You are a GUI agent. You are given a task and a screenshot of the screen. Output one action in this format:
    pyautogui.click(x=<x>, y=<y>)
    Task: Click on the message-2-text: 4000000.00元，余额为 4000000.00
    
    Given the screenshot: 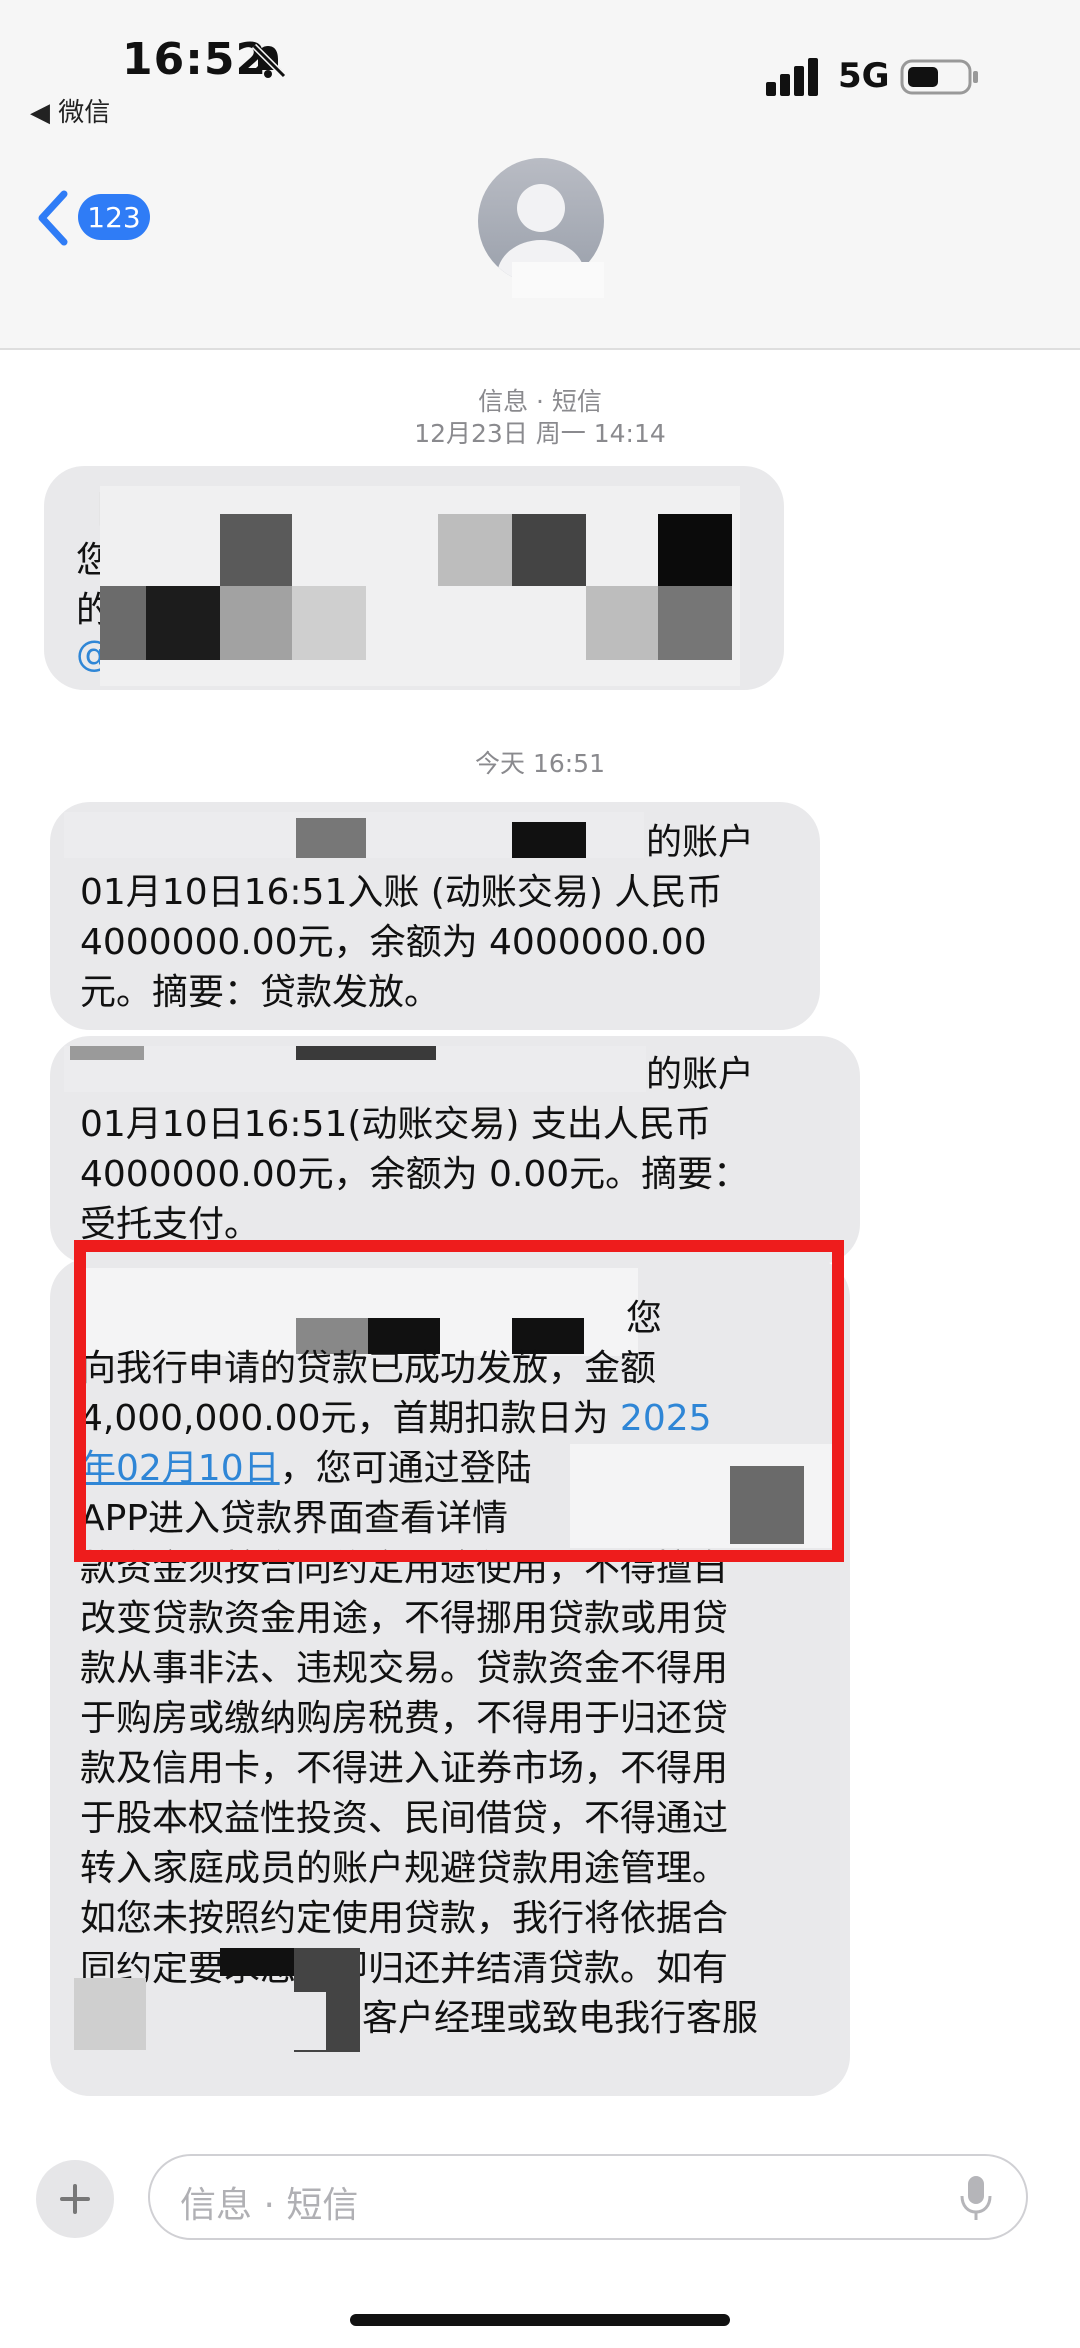 What is the action you would take?
    pyautogui.click(x=393, y=942)
    